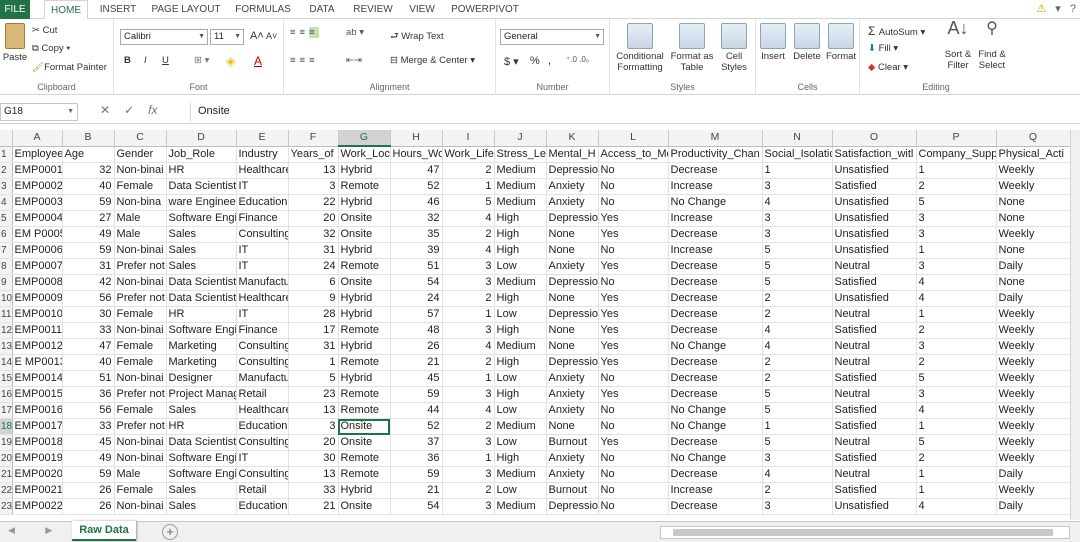 The width and height of the screenshot is (1080, 542). Describe the element at coordinates (956, 138) in the screenshot. I see `column-header: P` at that location.